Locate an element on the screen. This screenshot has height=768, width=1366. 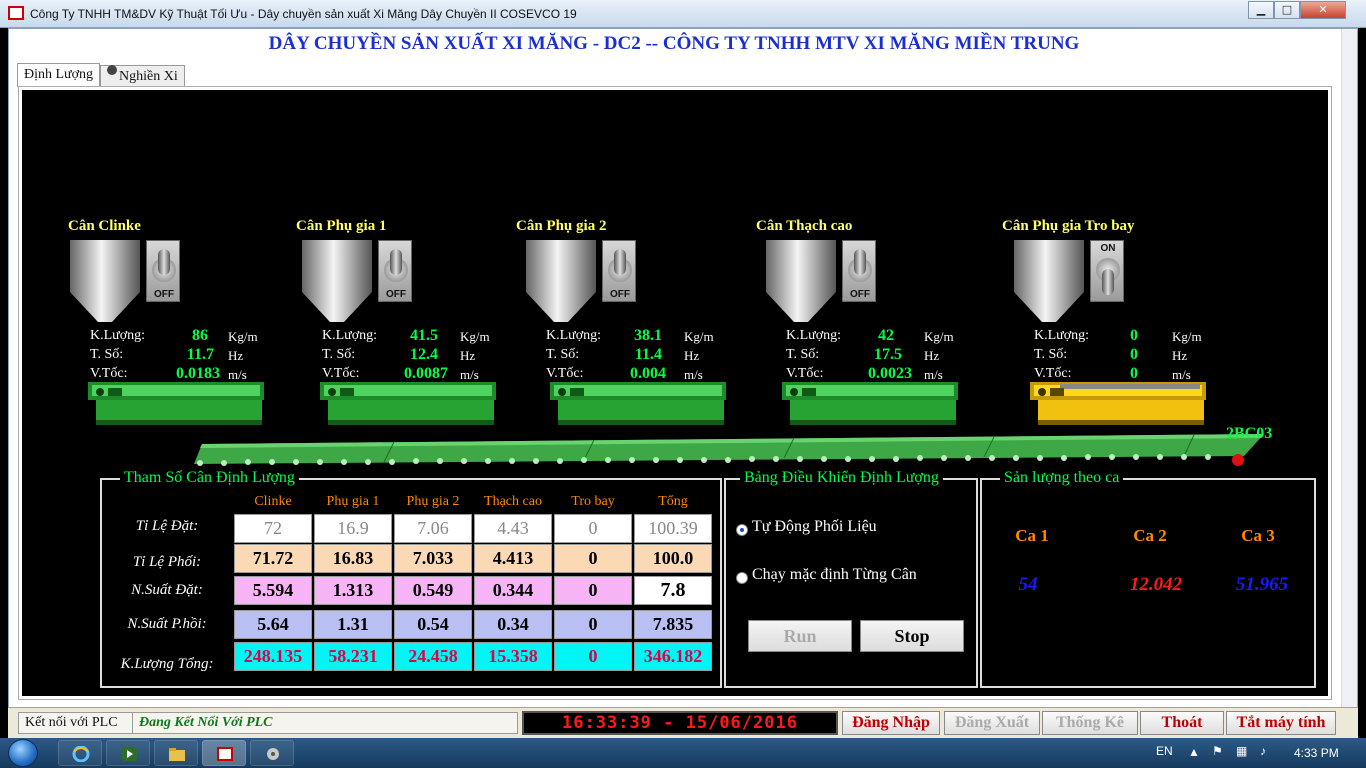
table-cell: 4.413 is located at coordinates (513, 558).